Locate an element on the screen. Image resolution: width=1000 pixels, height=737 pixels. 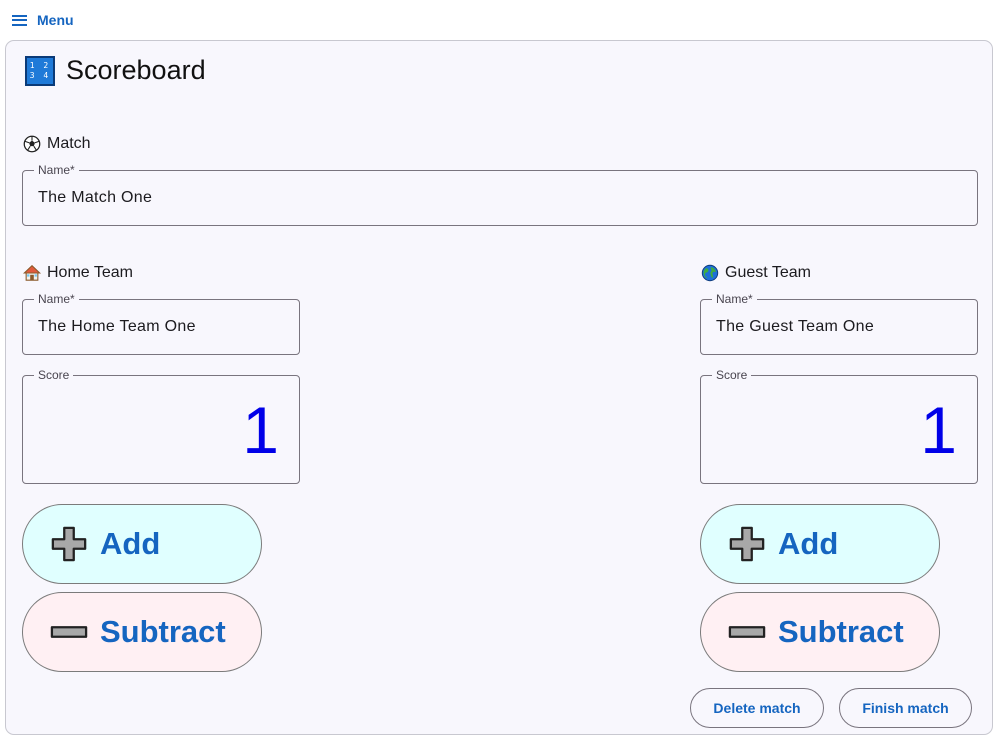
delete-match-button: Delete match is located at coordinates (757, 708).